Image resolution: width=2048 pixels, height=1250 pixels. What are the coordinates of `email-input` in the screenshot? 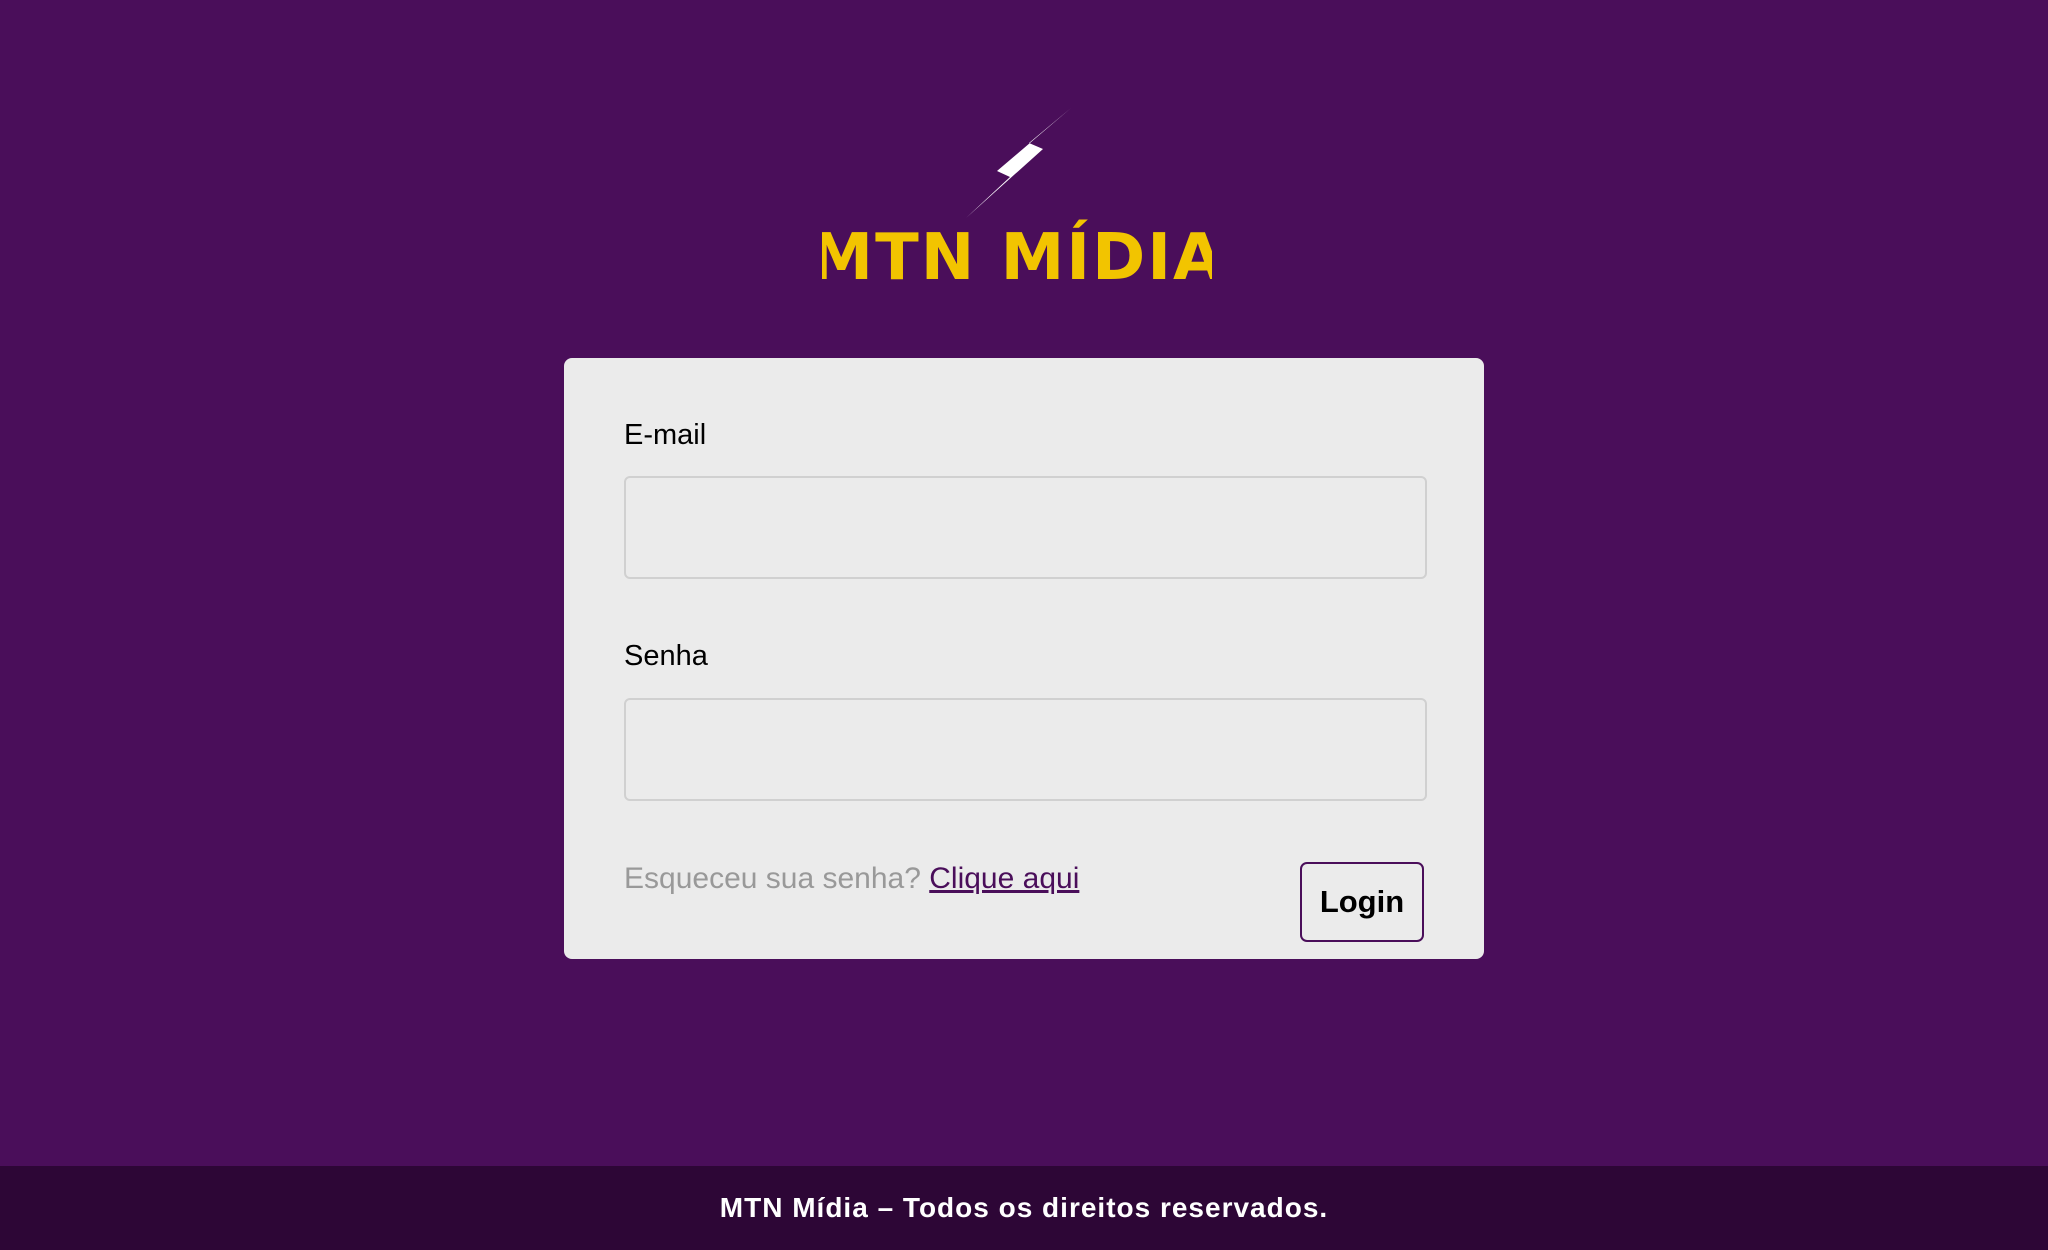 It's located at (1025, 527).